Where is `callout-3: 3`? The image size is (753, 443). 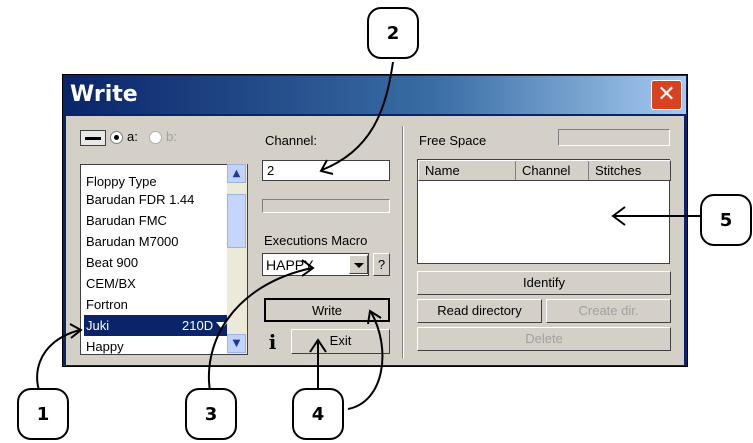
callout-3: 3 is located at coordinates (211, 414).